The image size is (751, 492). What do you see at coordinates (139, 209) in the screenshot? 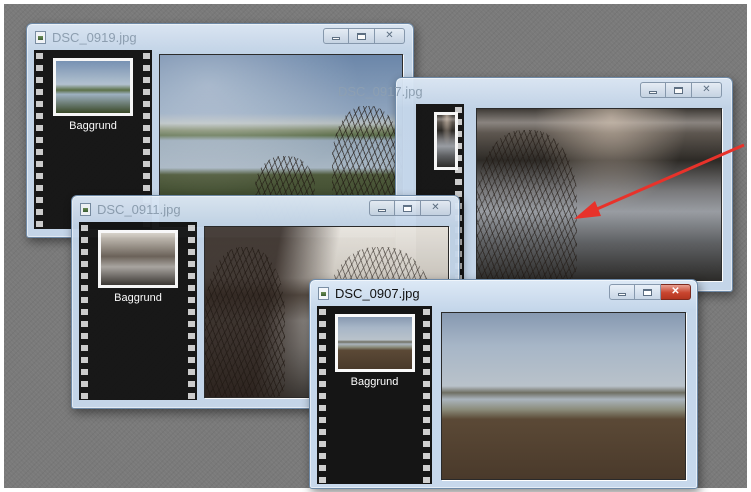
I see `window-title: DSC_0911.jpg` at bounding box center [139, 209].